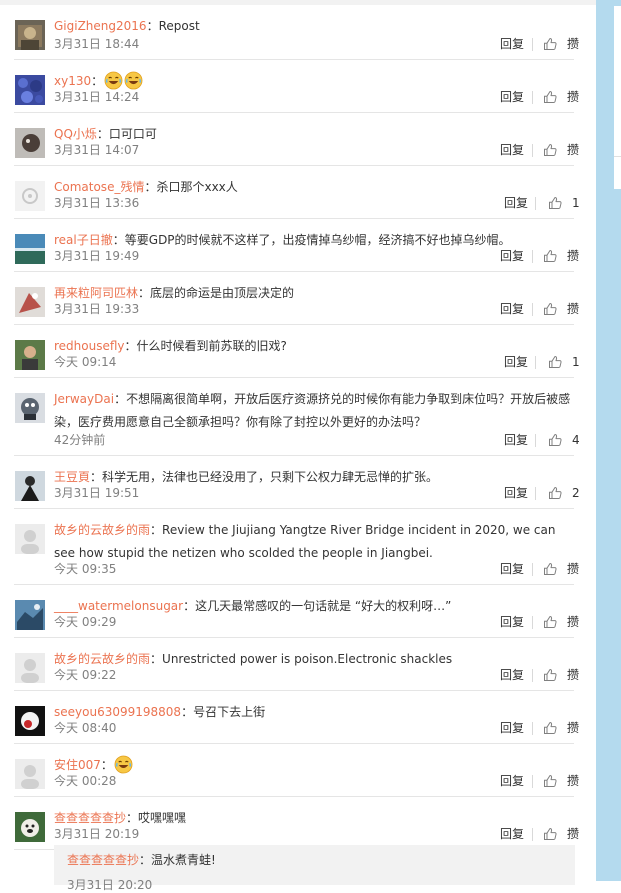 The image size is (621, 893). What do you see at coordinates (77, 765) in the screenshot?
I see `comment-username: 安住007` at bounding box center [77, 765].